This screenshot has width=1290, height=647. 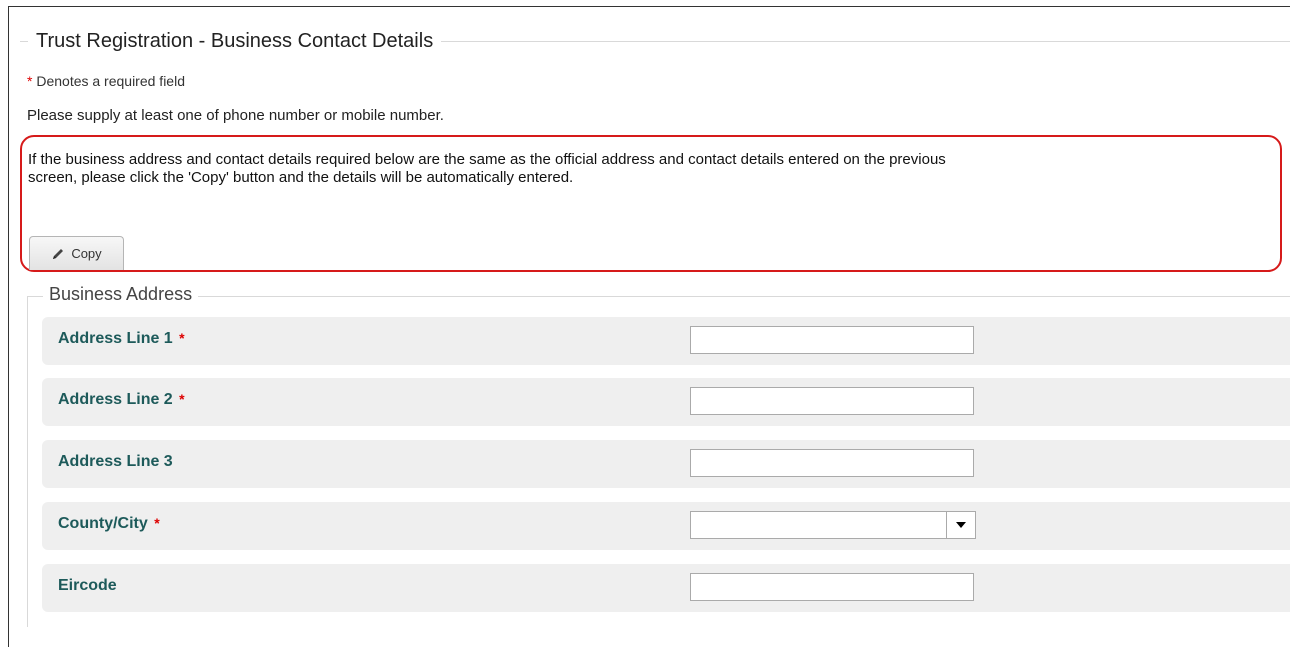 I want to click on eircode-label-text: Eircode, so click(x=87, y=585).